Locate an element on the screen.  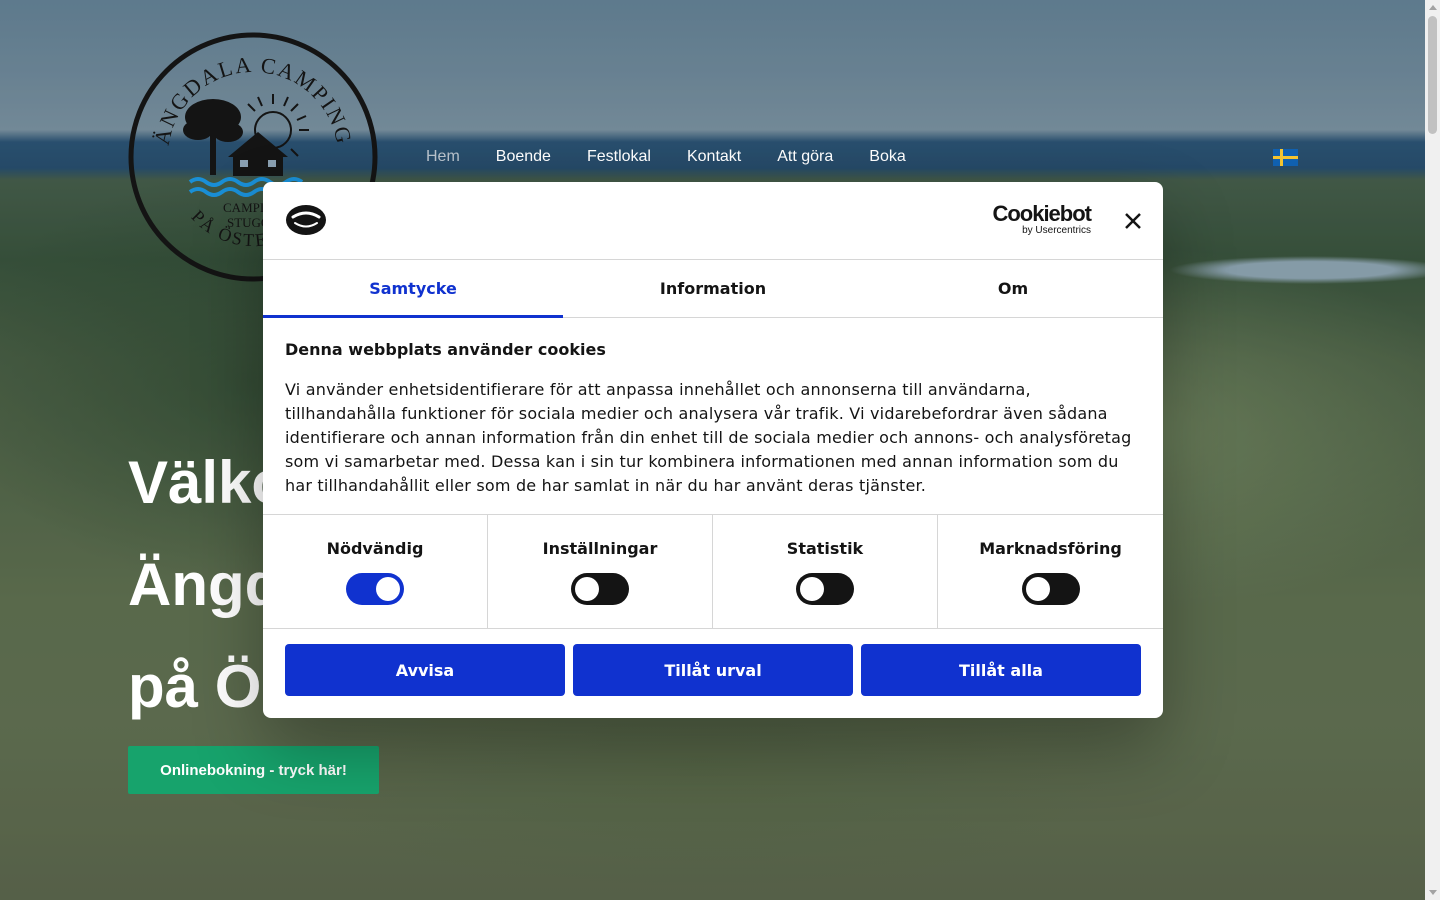
svg-text: ÄNGDALA CAMPING is located at coordinates (253, 99).